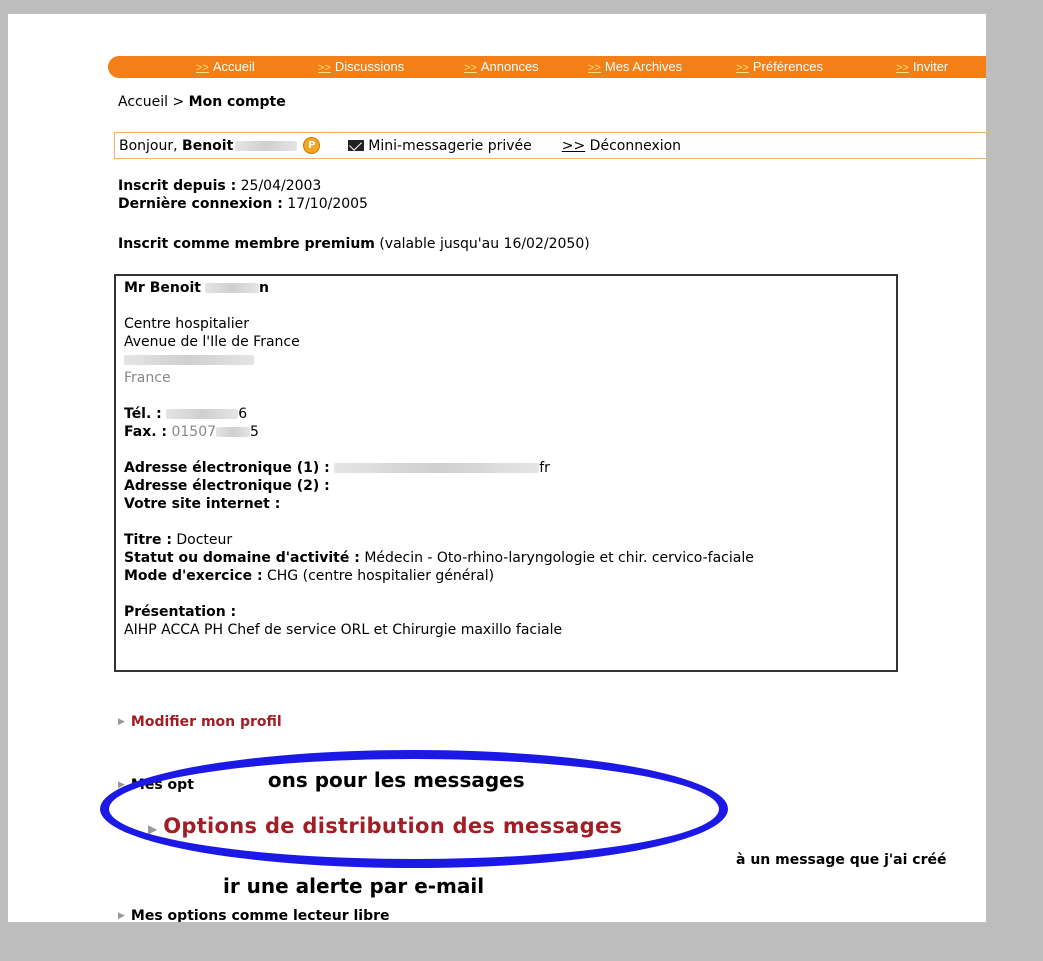  What do you see at coordinates (208, 145) in the screenshot?
I see `user-name: Benoit` at bounding box center [208, 145].